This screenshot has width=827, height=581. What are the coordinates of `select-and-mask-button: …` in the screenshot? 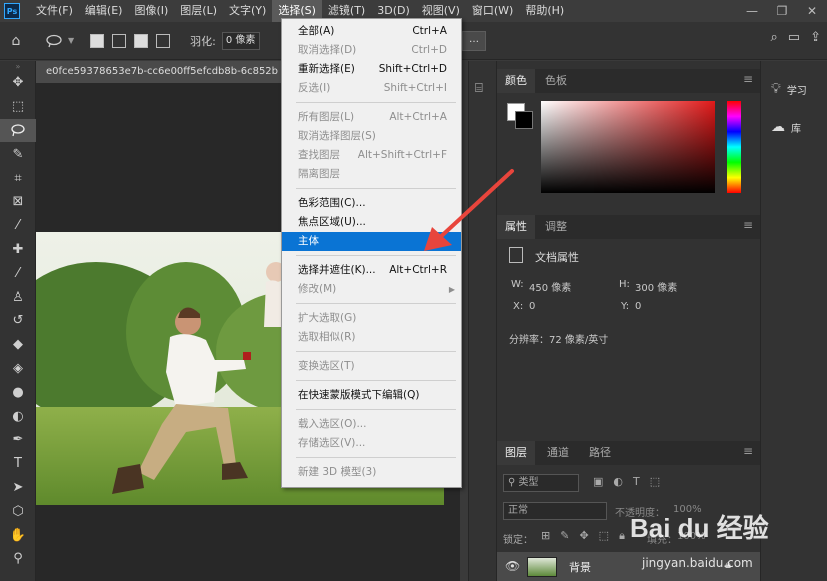 It's located at (474, 41).